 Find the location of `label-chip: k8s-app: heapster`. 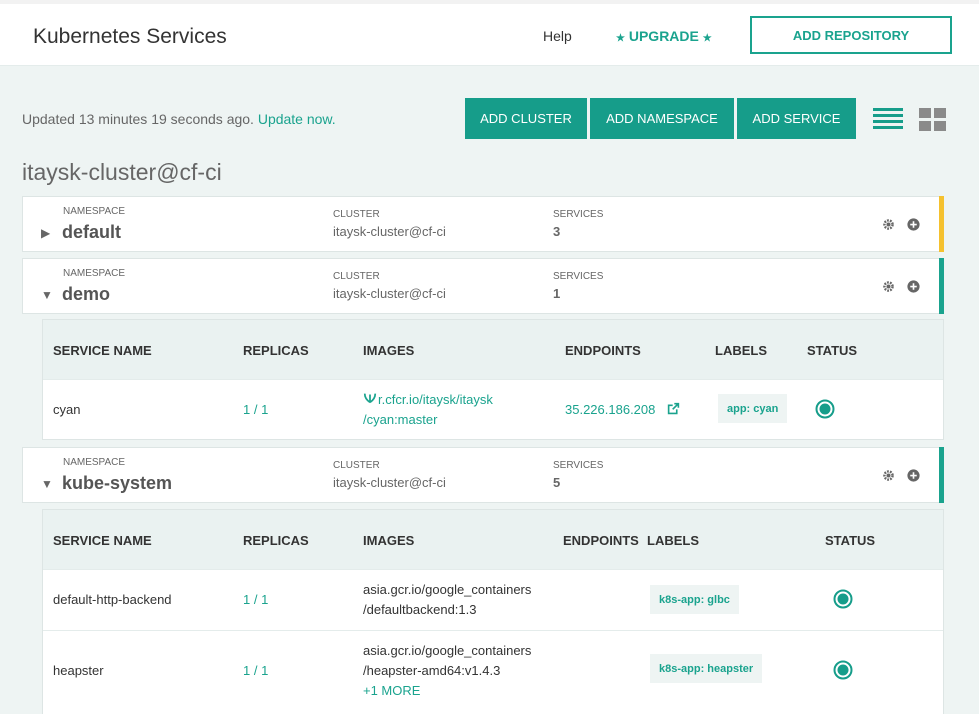

label-chip: k8s-app: heapster is located at coordinates (706, 668).